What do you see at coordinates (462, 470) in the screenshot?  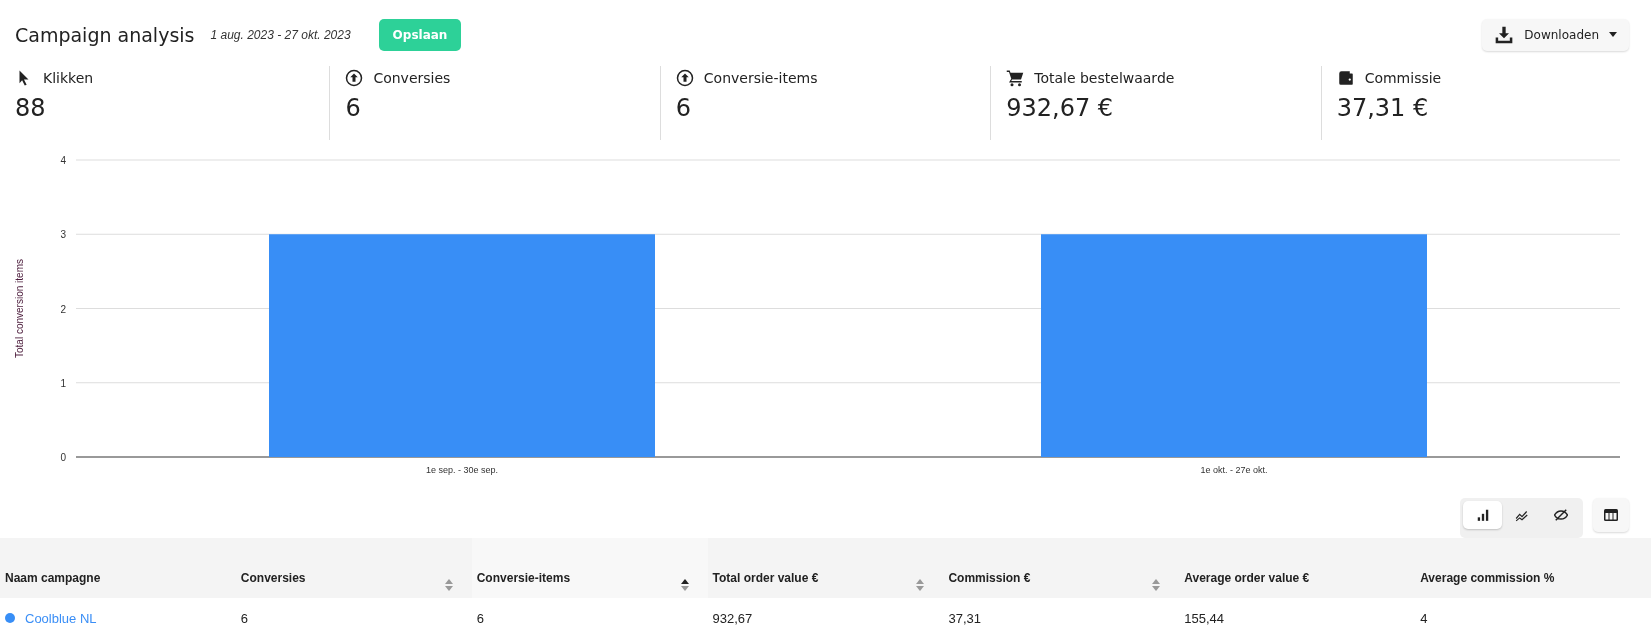 I see `x-tick-label: 1e sep. - 30e sep.` at bounding box center [462, 470].